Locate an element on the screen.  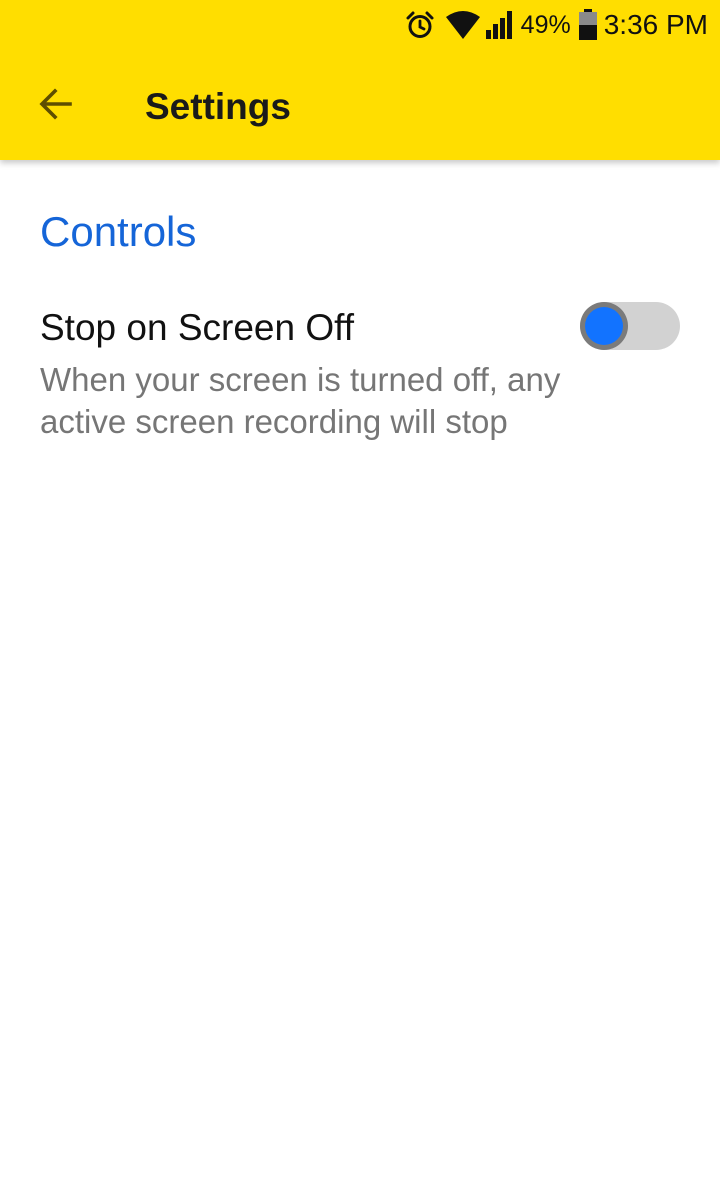
status-bar: 49% 3:36 PM is located at coordinates (360, 25).